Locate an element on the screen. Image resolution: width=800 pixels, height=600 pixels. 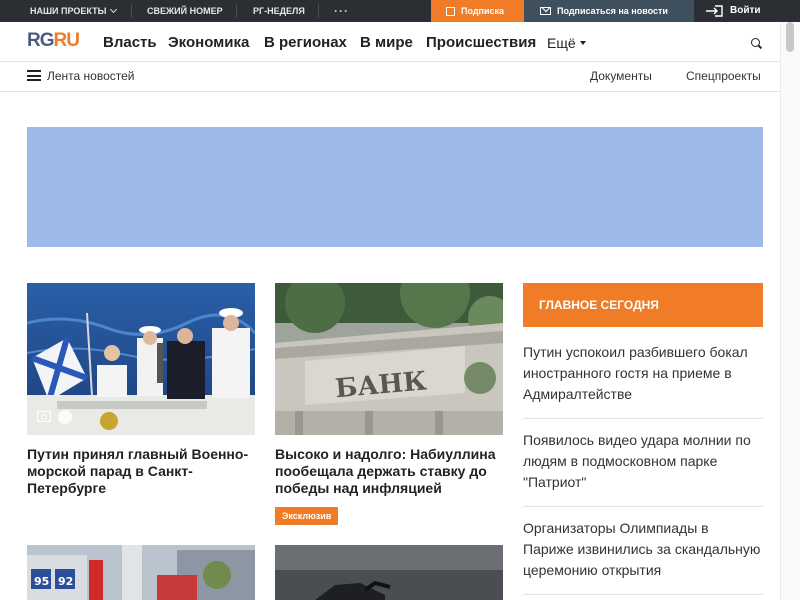
chevron-down-icon is located at coordinates (114, 9).